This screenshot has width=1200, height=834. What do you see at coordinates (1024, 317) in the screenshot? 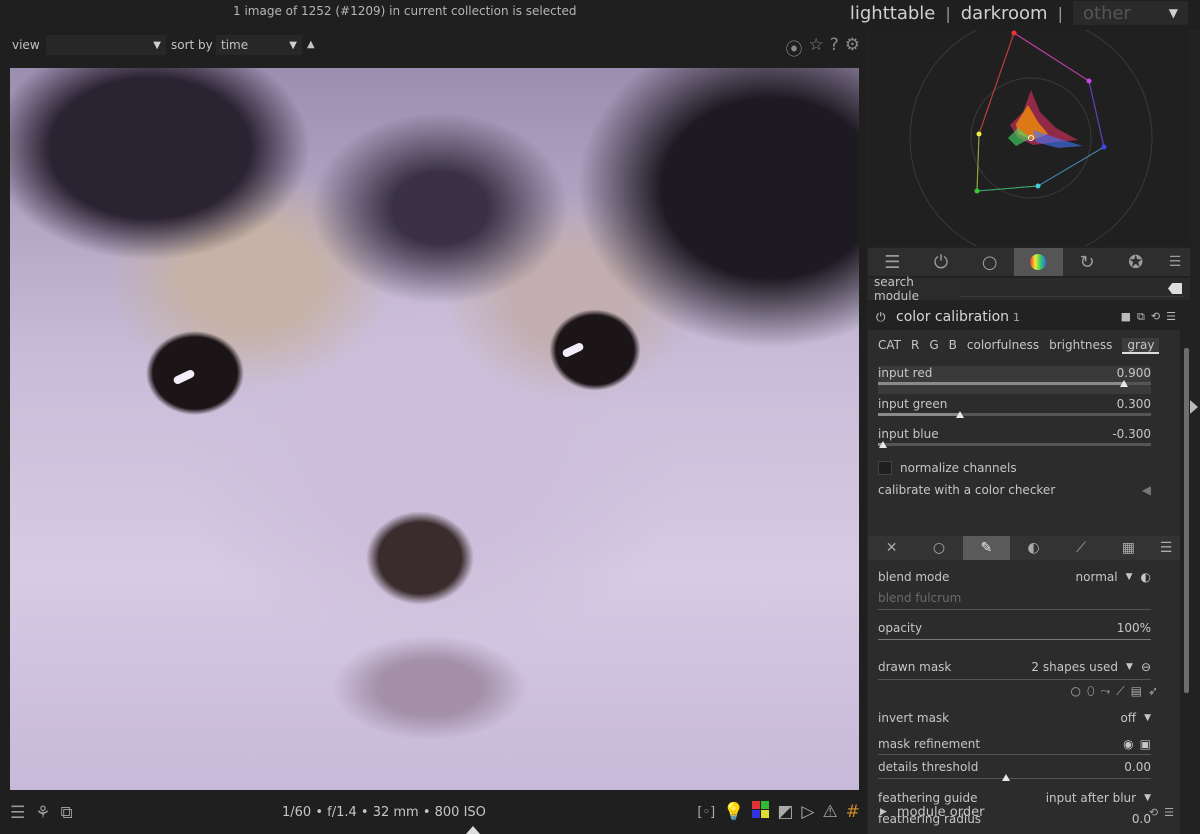
I see `module-header: ⏻ color calibration 1 ■ ⧉ ⟲ ☰` at bounding box center [1024, 317].